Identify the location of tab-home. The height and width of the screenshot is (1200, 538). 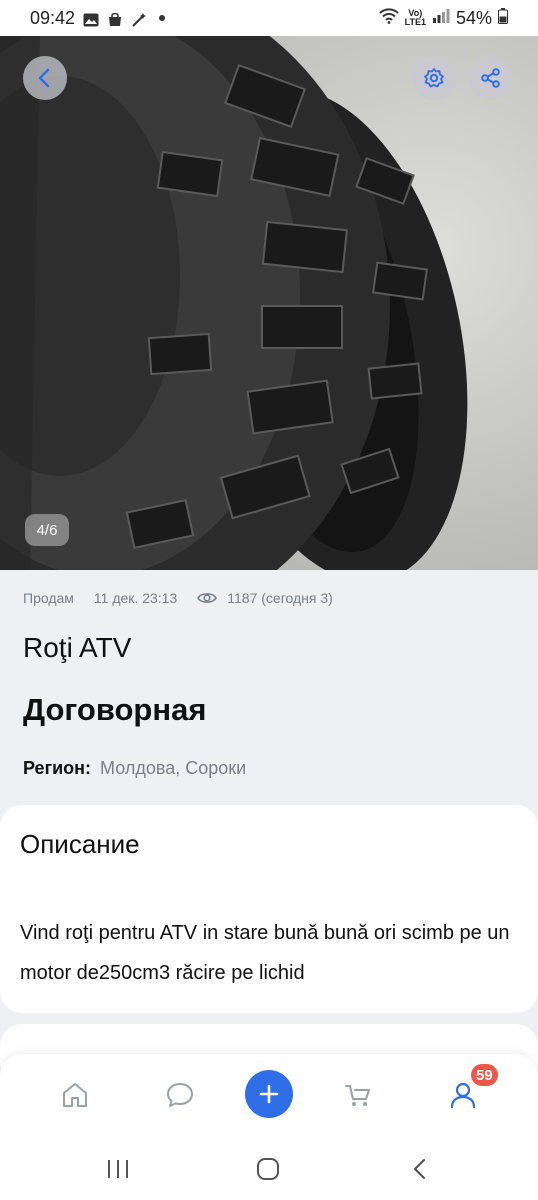
(75, 1095).